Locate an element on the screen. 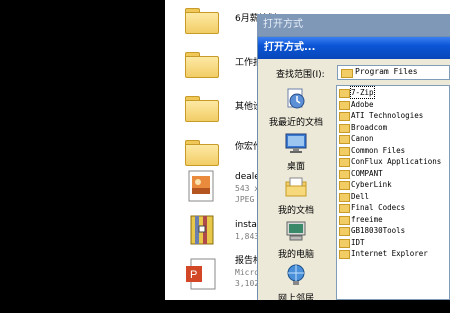  list-item: ATI Technologies is located at coordinates (394, 115).